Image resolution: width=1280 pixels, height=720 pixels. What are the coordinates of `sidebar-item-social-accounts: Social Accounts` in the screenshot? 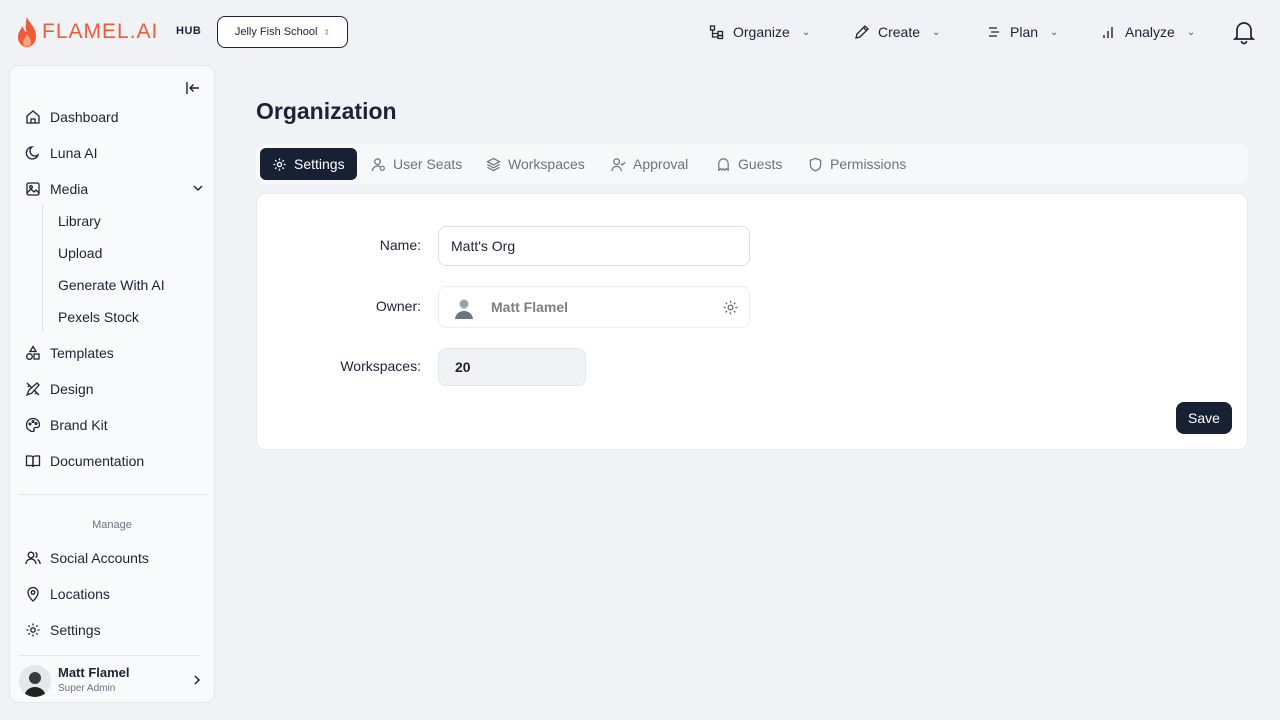 It's located at (115, 558).